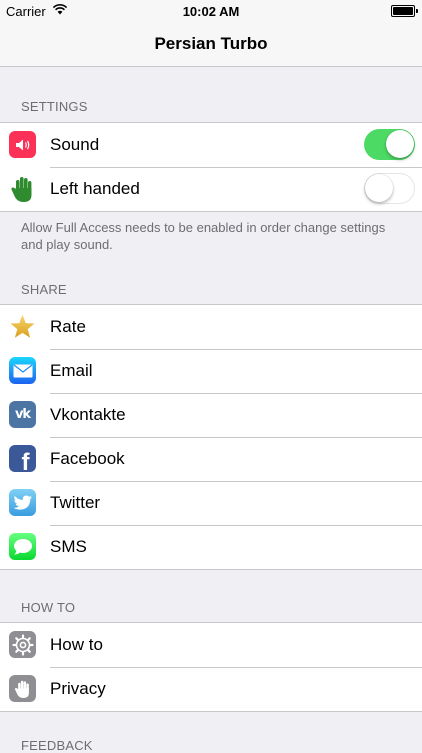  I want to click on gear-icon, so click(22, 644).